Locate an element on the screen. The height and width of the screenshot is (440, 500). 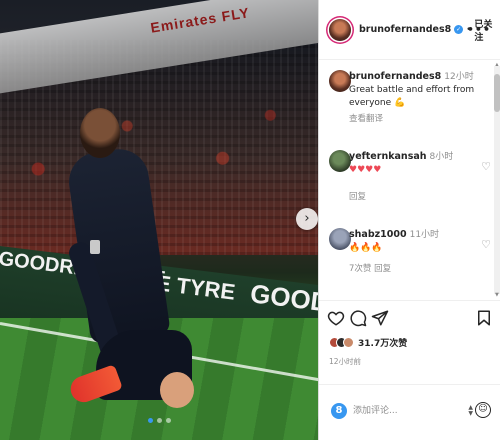
player-head is located at coordinates (100, 133).